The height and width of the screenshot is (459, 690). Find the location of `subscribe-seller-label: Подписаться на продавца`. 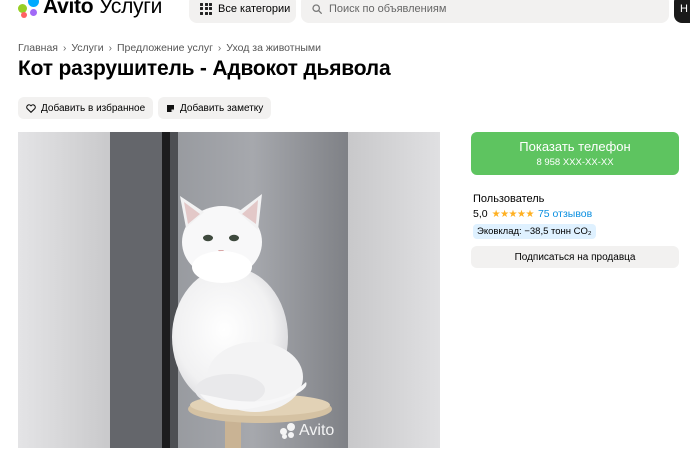

subscribe-seller-label: Подписаться на продавца is located at coordinates (575, 257).